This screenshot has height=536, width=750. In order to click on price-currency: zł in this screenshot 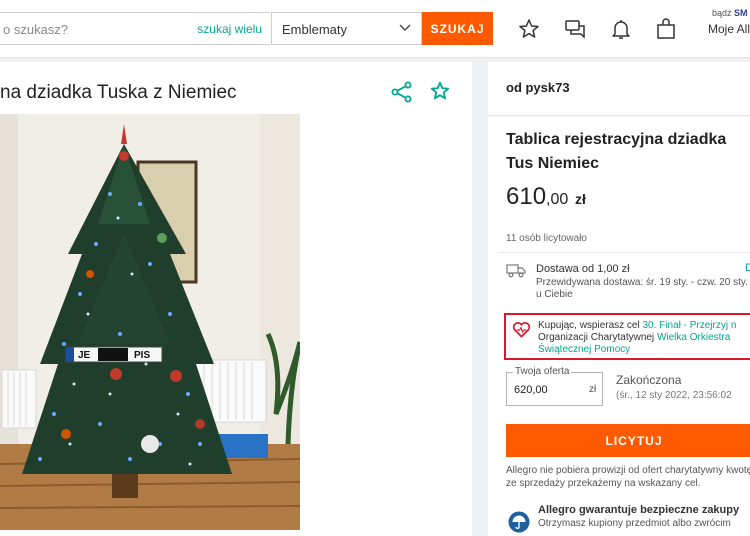, I will do `click(580, 199)`.